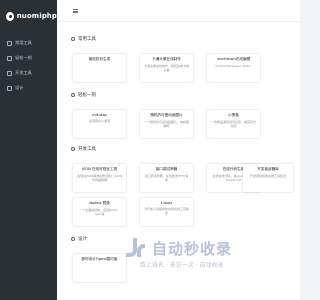  I want to click on sidebar-item-dev-tools: 开发工具, so click(28, 73).